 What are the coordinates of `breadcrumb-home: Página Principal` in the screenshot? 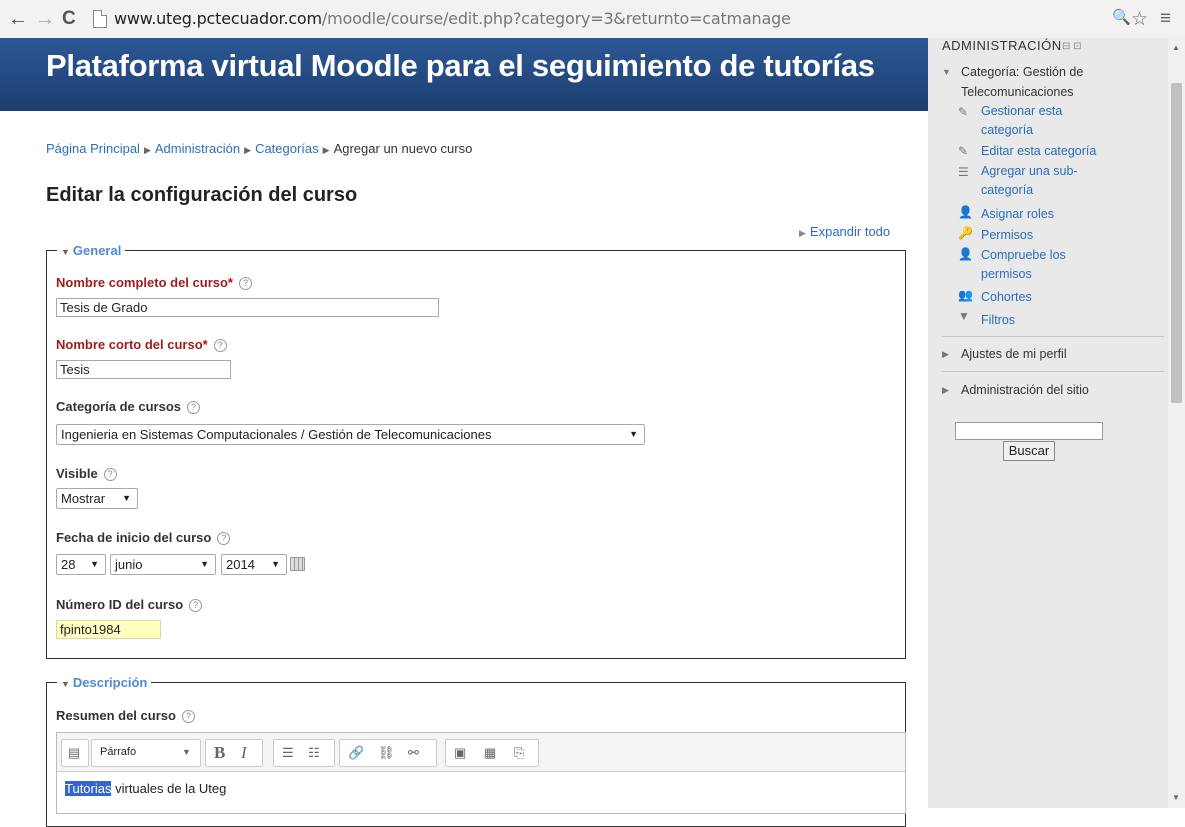 It's located at (93, 148).